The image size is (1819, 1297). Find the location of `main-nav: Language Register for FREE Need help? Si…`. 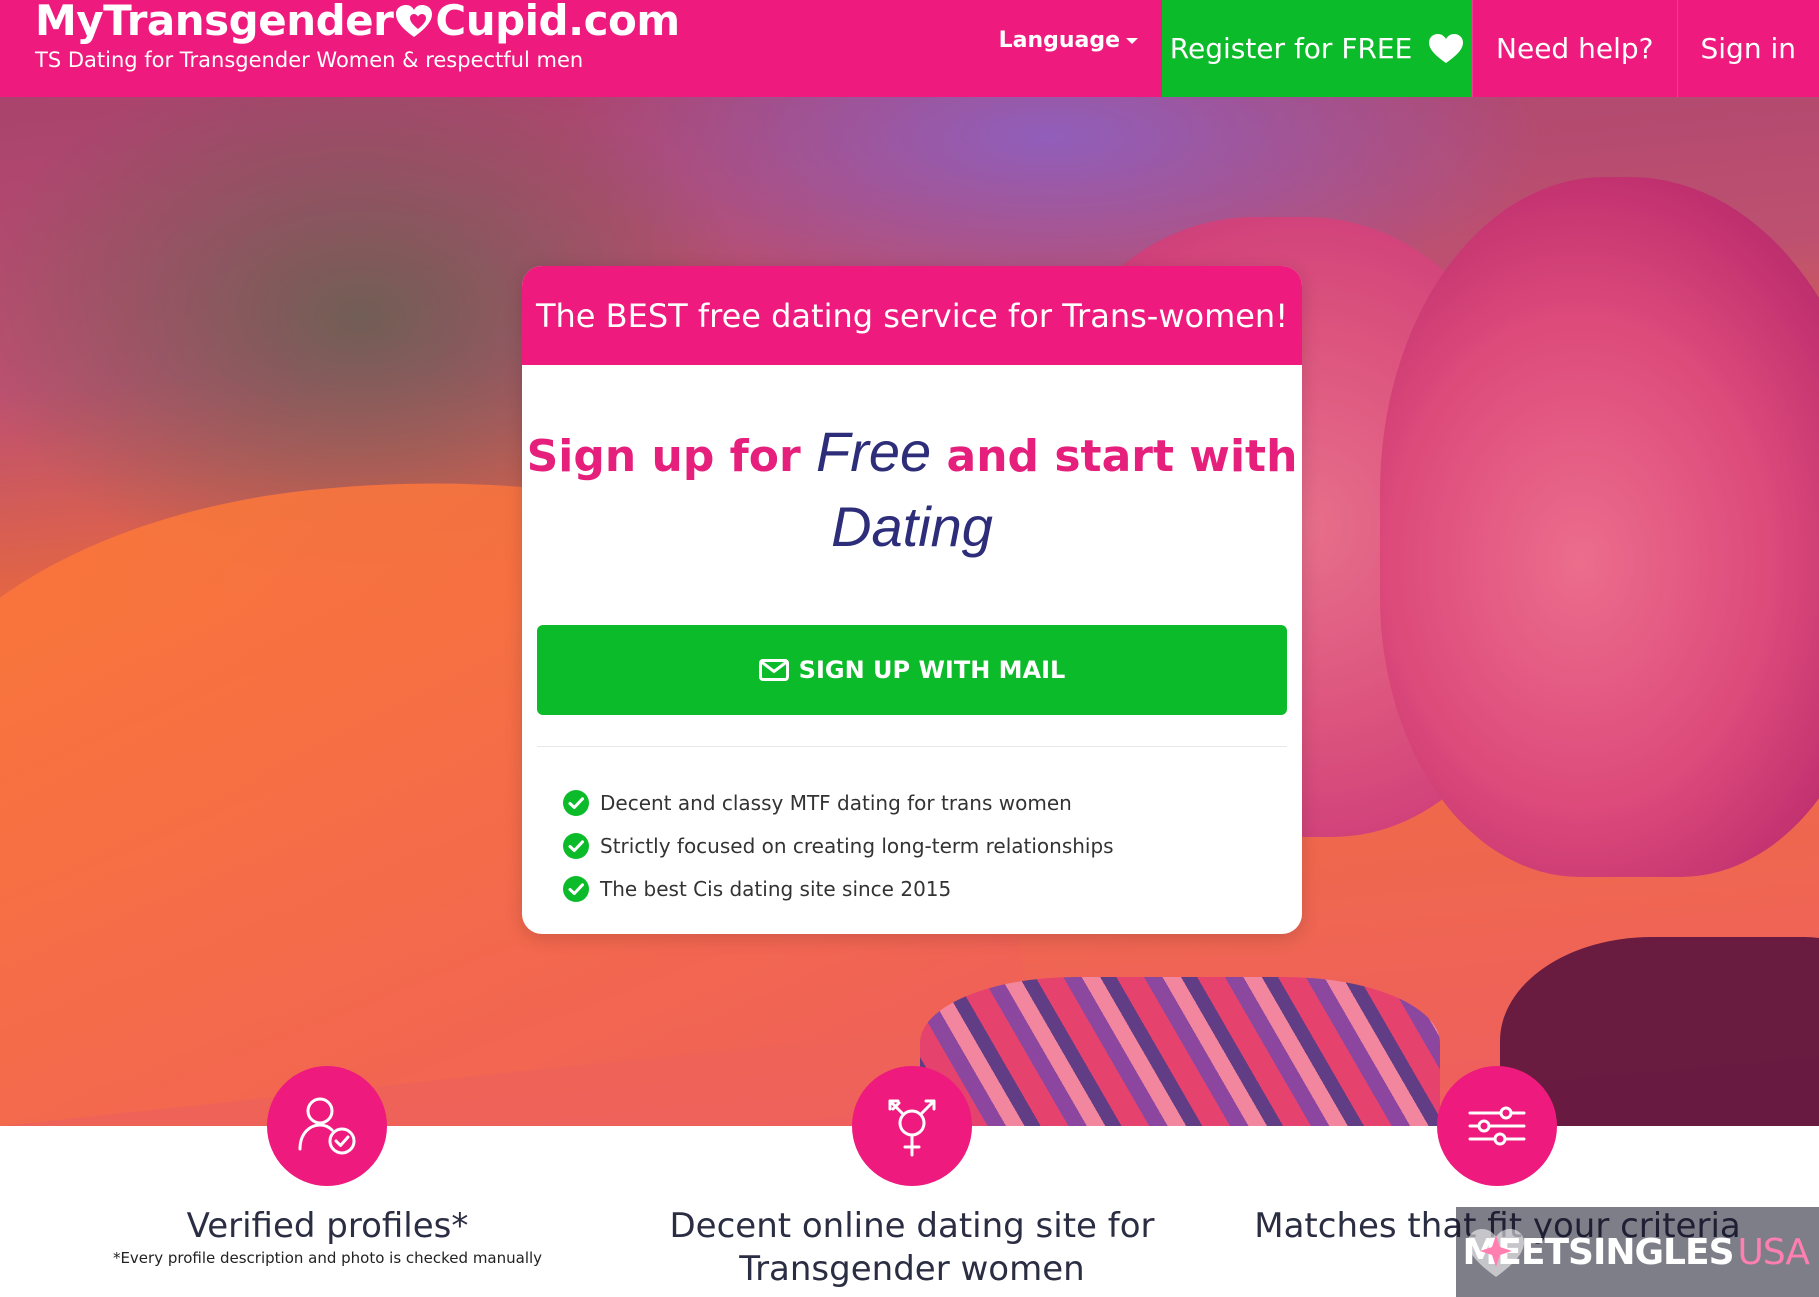

main-nav: Language Register for FREE Need help? Si… is located at coordinates (1409, 48).